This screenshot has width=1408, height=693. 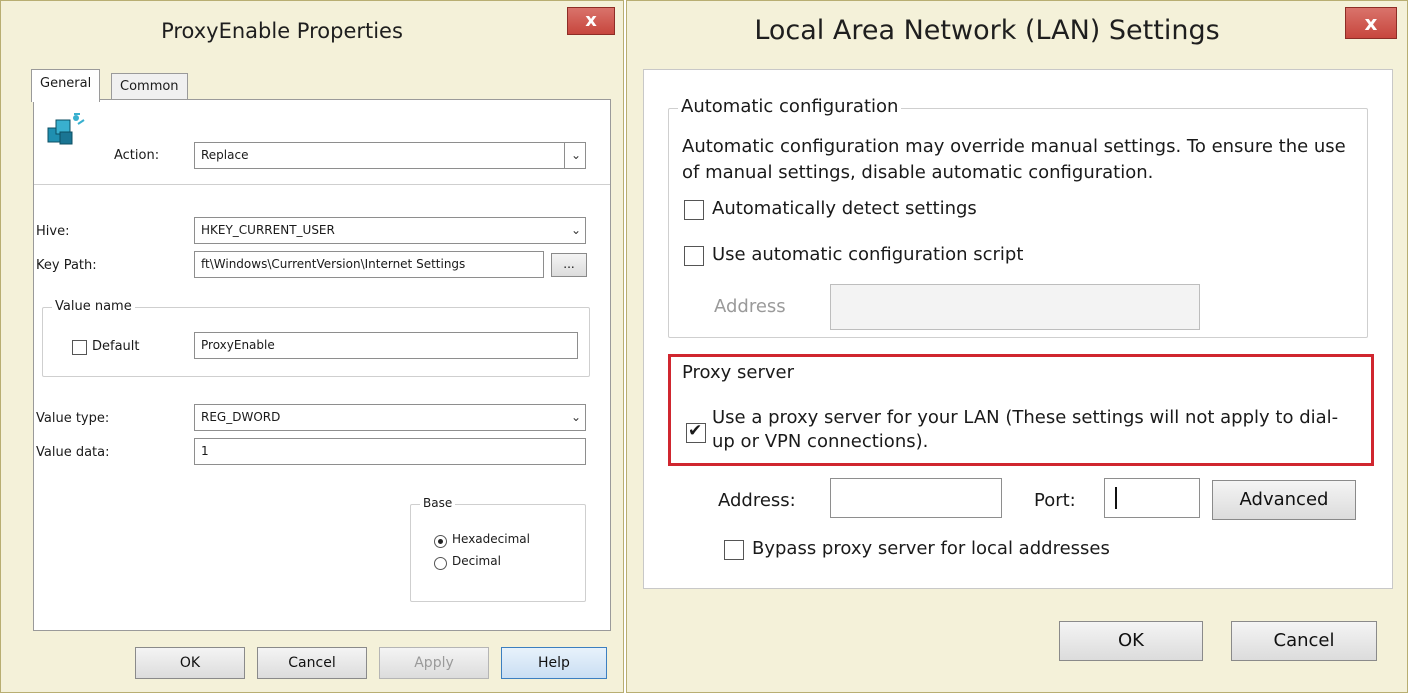 What do you see at coordinates (93, 306) in the screenshot?
I see `value-name-group-title: Value name` at bounding box center [93, 306].